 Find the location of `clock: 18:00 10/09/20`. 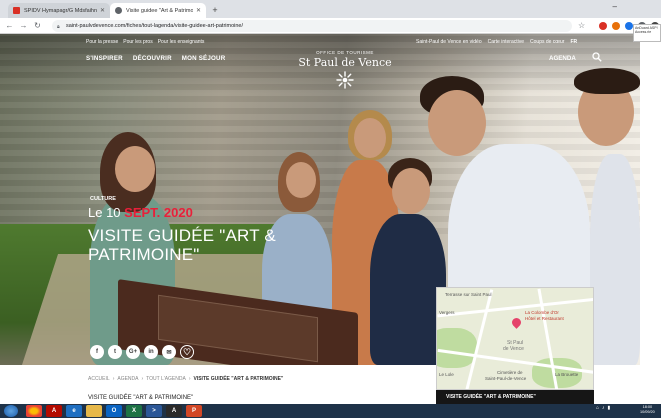

clock: 18:00 10/09/20 is located at coordinates (647, 410).